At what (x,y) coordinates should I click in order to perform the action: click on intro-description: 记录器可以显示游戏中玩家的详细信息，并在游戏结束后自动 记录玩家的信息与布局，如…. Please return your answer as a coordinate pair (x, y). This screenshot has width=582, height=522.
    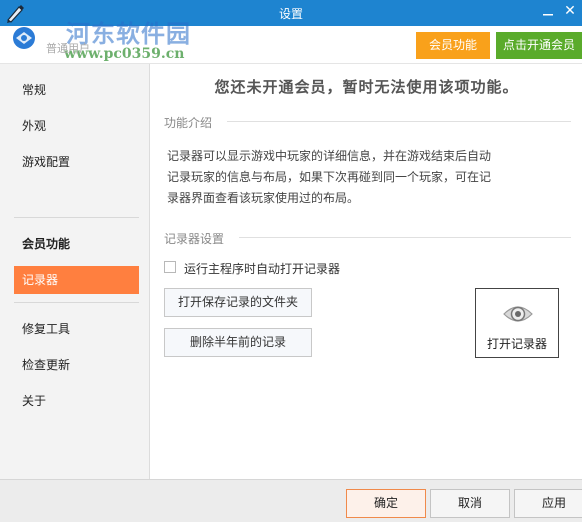
    Looking at the image, I should click on (367, 177).